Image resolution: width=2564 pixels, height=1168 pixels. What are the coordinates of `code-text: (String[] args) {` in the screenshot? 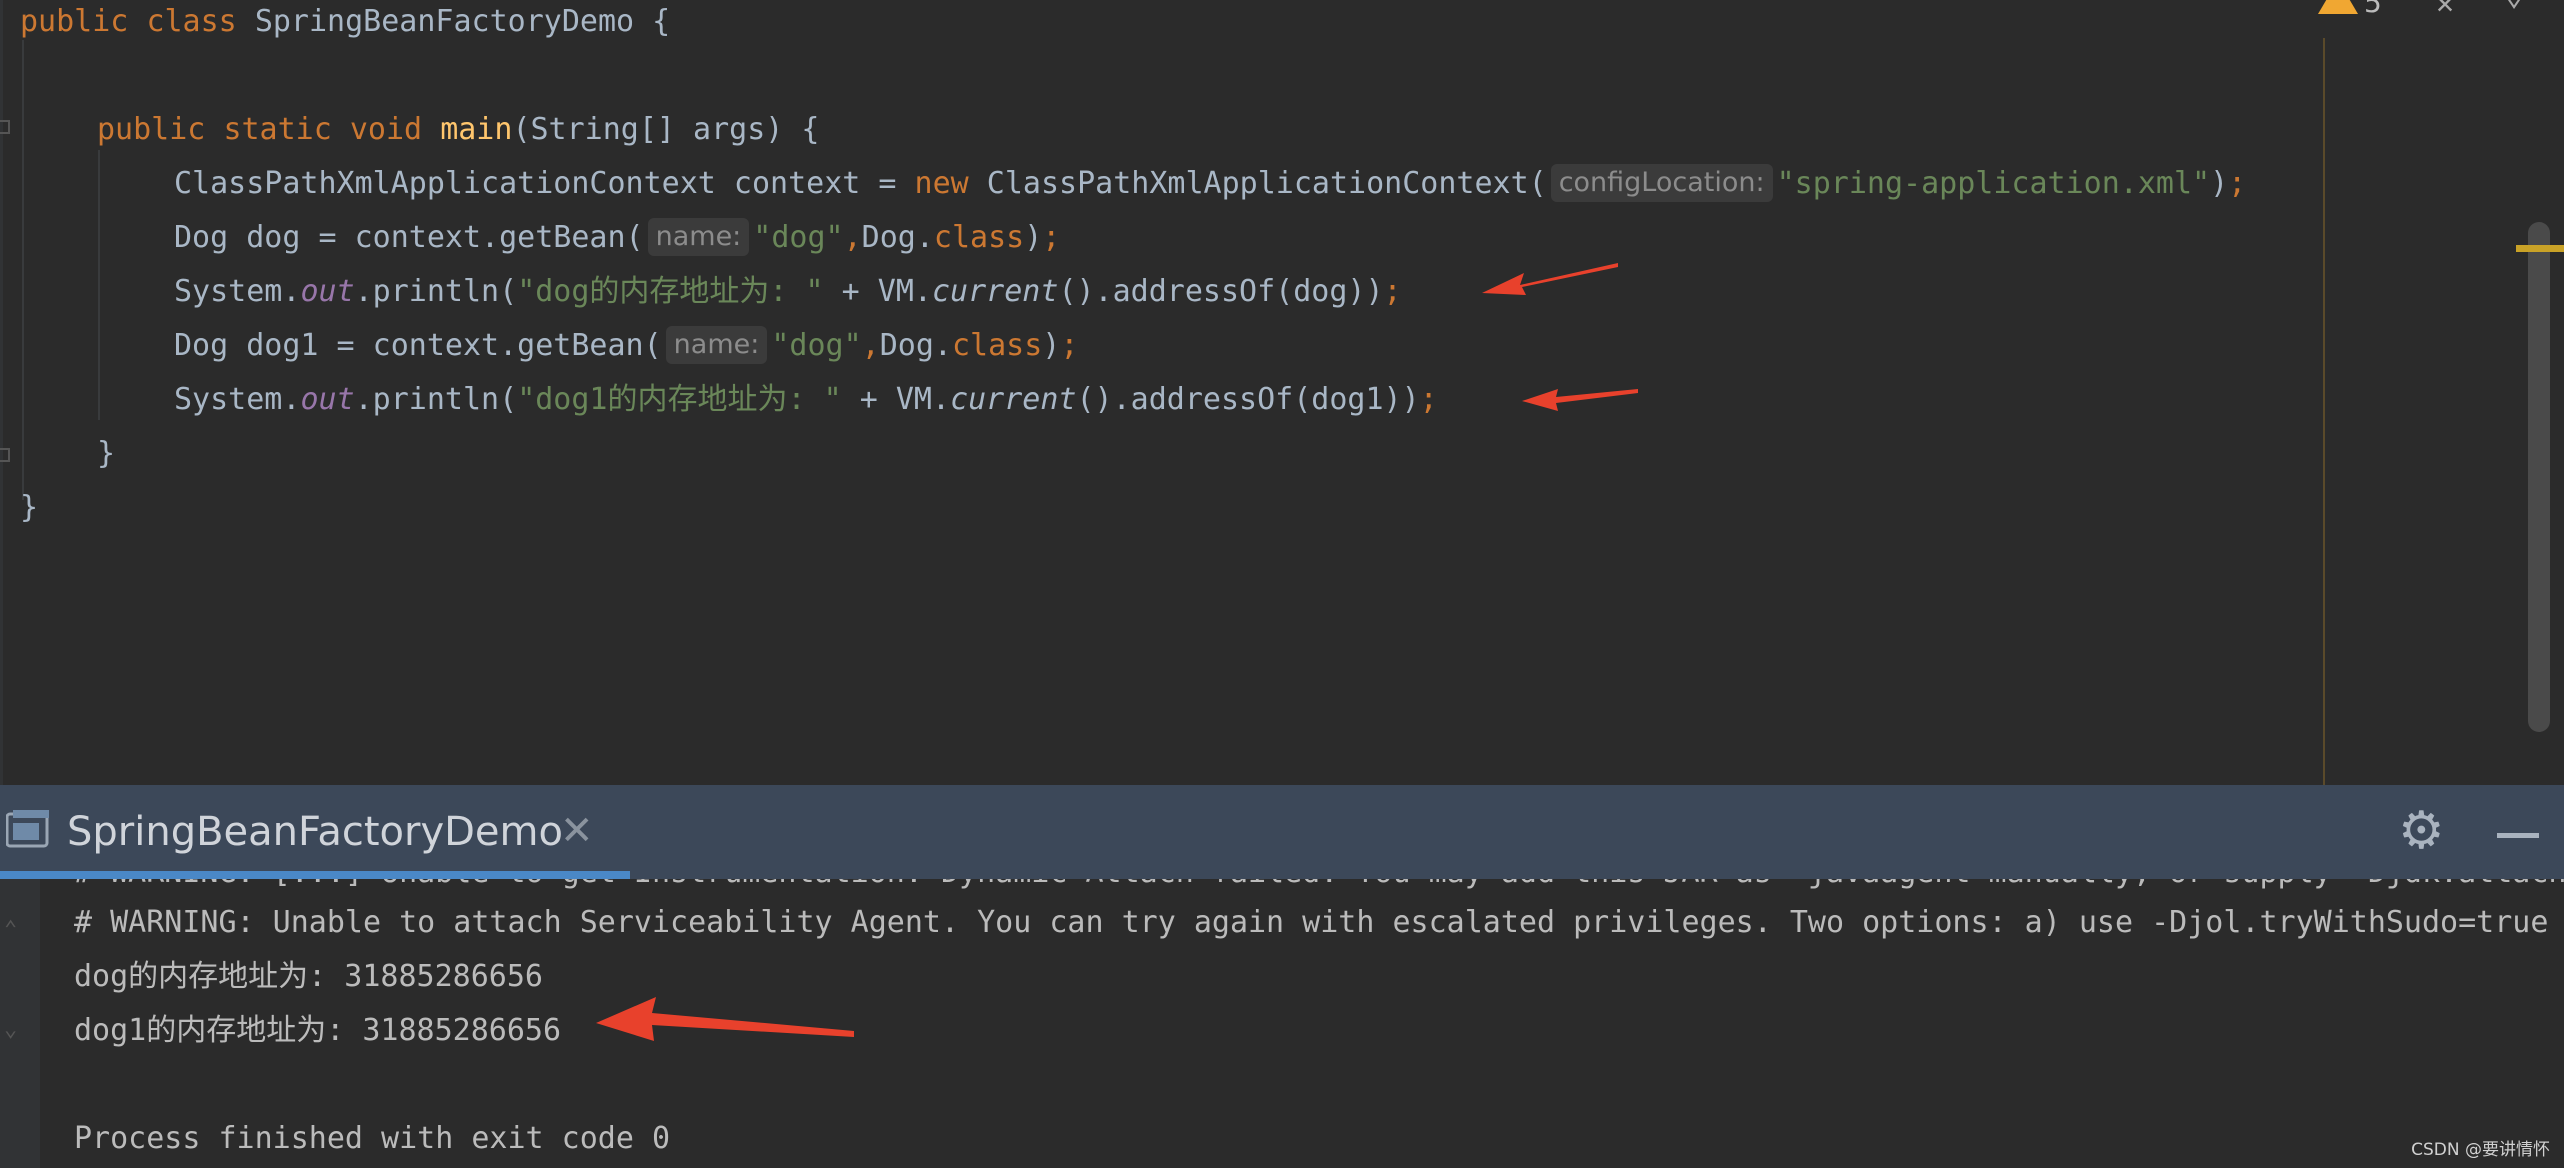 It's located at (666, 129).